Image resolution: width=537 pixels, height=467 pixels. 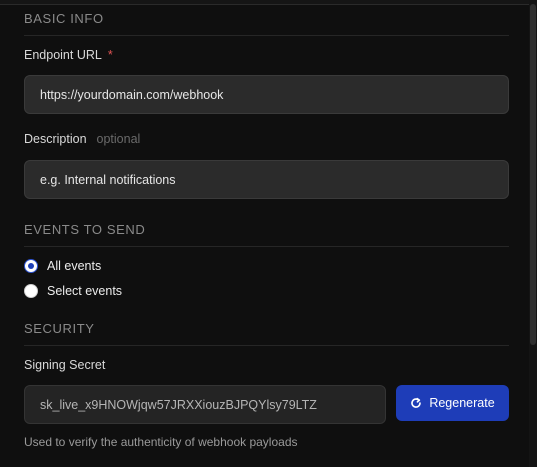 What do you see at coordinates (74, 266) in the screenshot?
I see `radio-all-events-label: All events` at bounding box center [74, 266].